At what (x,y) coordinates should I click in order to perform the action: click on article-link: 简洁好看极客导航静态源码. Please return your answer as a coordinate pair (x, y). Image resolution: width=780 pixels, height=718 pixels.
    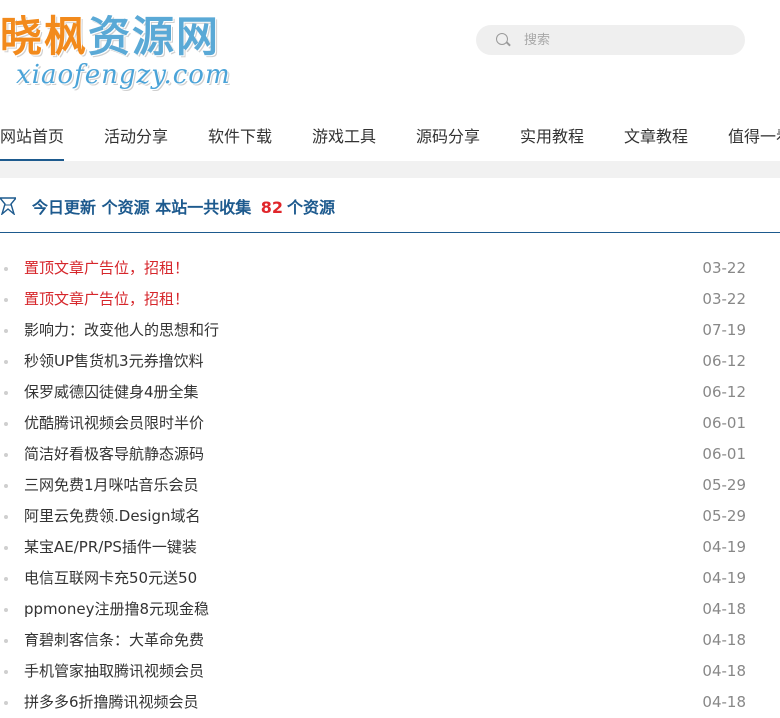
    Looking at the image, I should click on (114, 454).